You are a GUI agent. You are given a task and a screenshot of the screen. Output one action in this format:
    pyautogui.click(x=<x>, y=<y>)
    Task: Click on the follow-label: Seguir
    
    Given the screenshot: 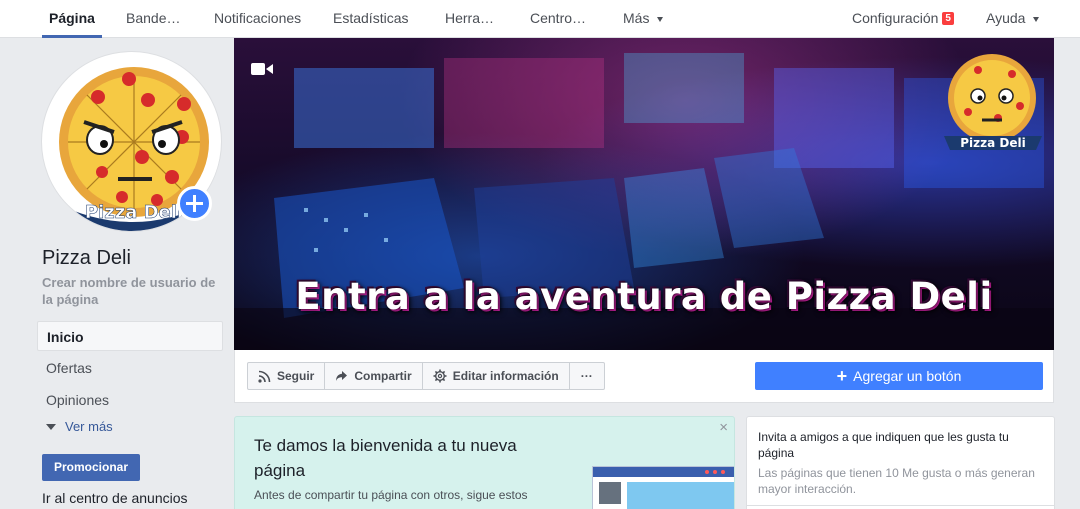 What is the action you would take?
    pyautogui.click(x=296, y=376)
    